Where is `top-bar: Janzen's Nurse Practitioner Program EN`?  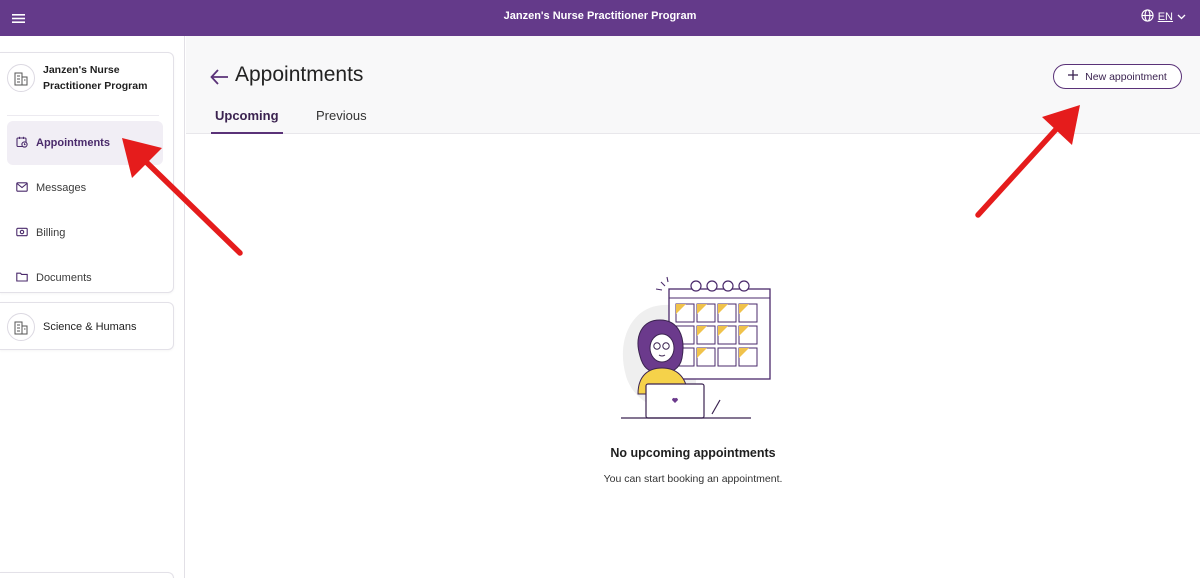
top-bar: Janzen's Nurse Practitioner Program EN is located at coordinates (600, 18).